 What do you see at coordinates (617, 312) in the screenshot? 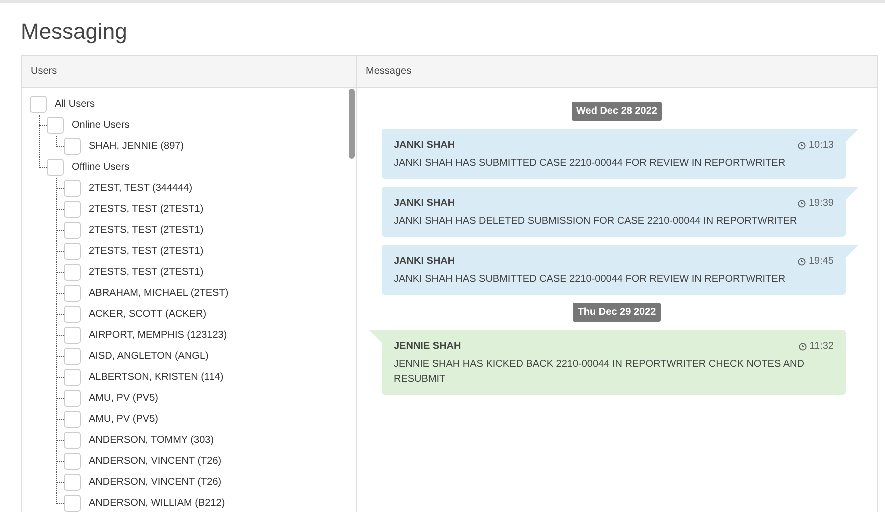
I see `date-badge: Thu Dec 29 2022` at bounding box center [617, 312].